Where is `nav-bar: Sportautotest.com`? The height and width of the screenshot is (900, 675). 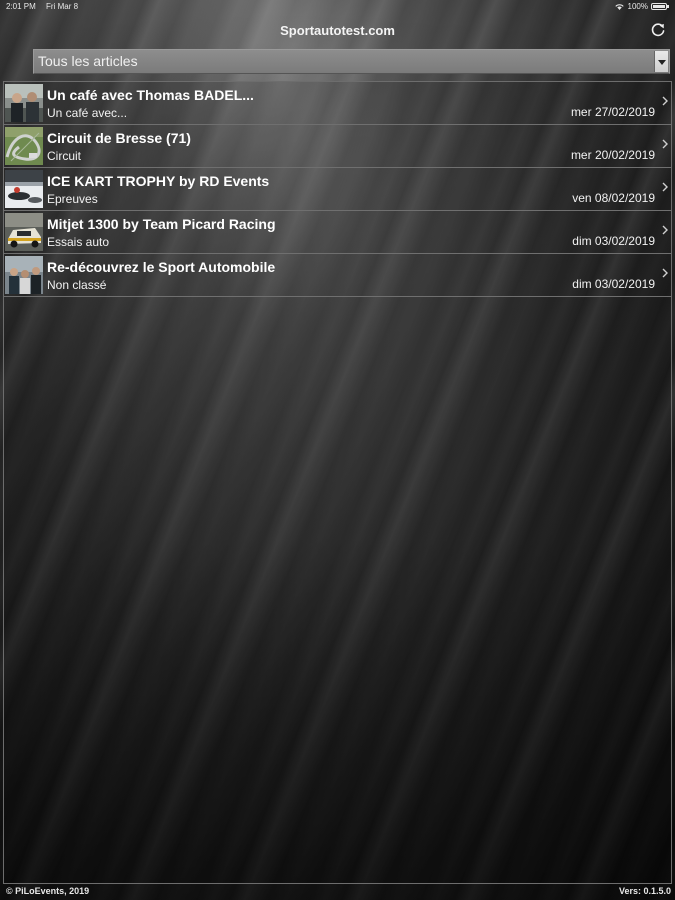
nav-bar: Sportautotest.com is located at coordinates (337, 31).